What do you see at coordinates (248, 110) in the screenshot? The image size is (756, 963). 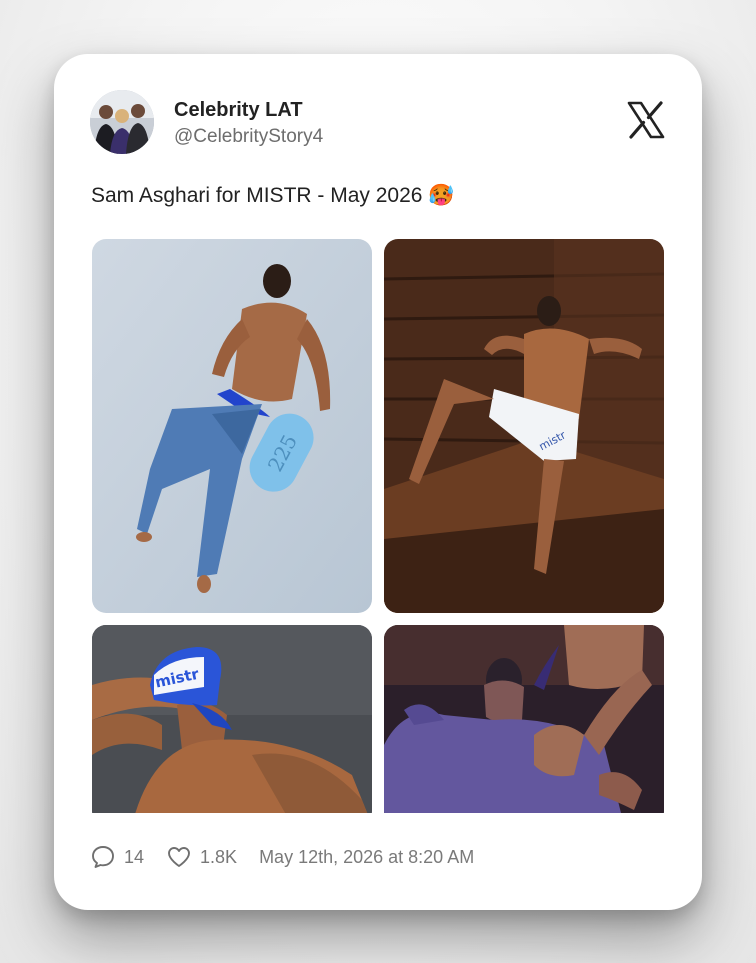 I see `author-display-name: Celebrity LAT` at bounding box center [248, 110].